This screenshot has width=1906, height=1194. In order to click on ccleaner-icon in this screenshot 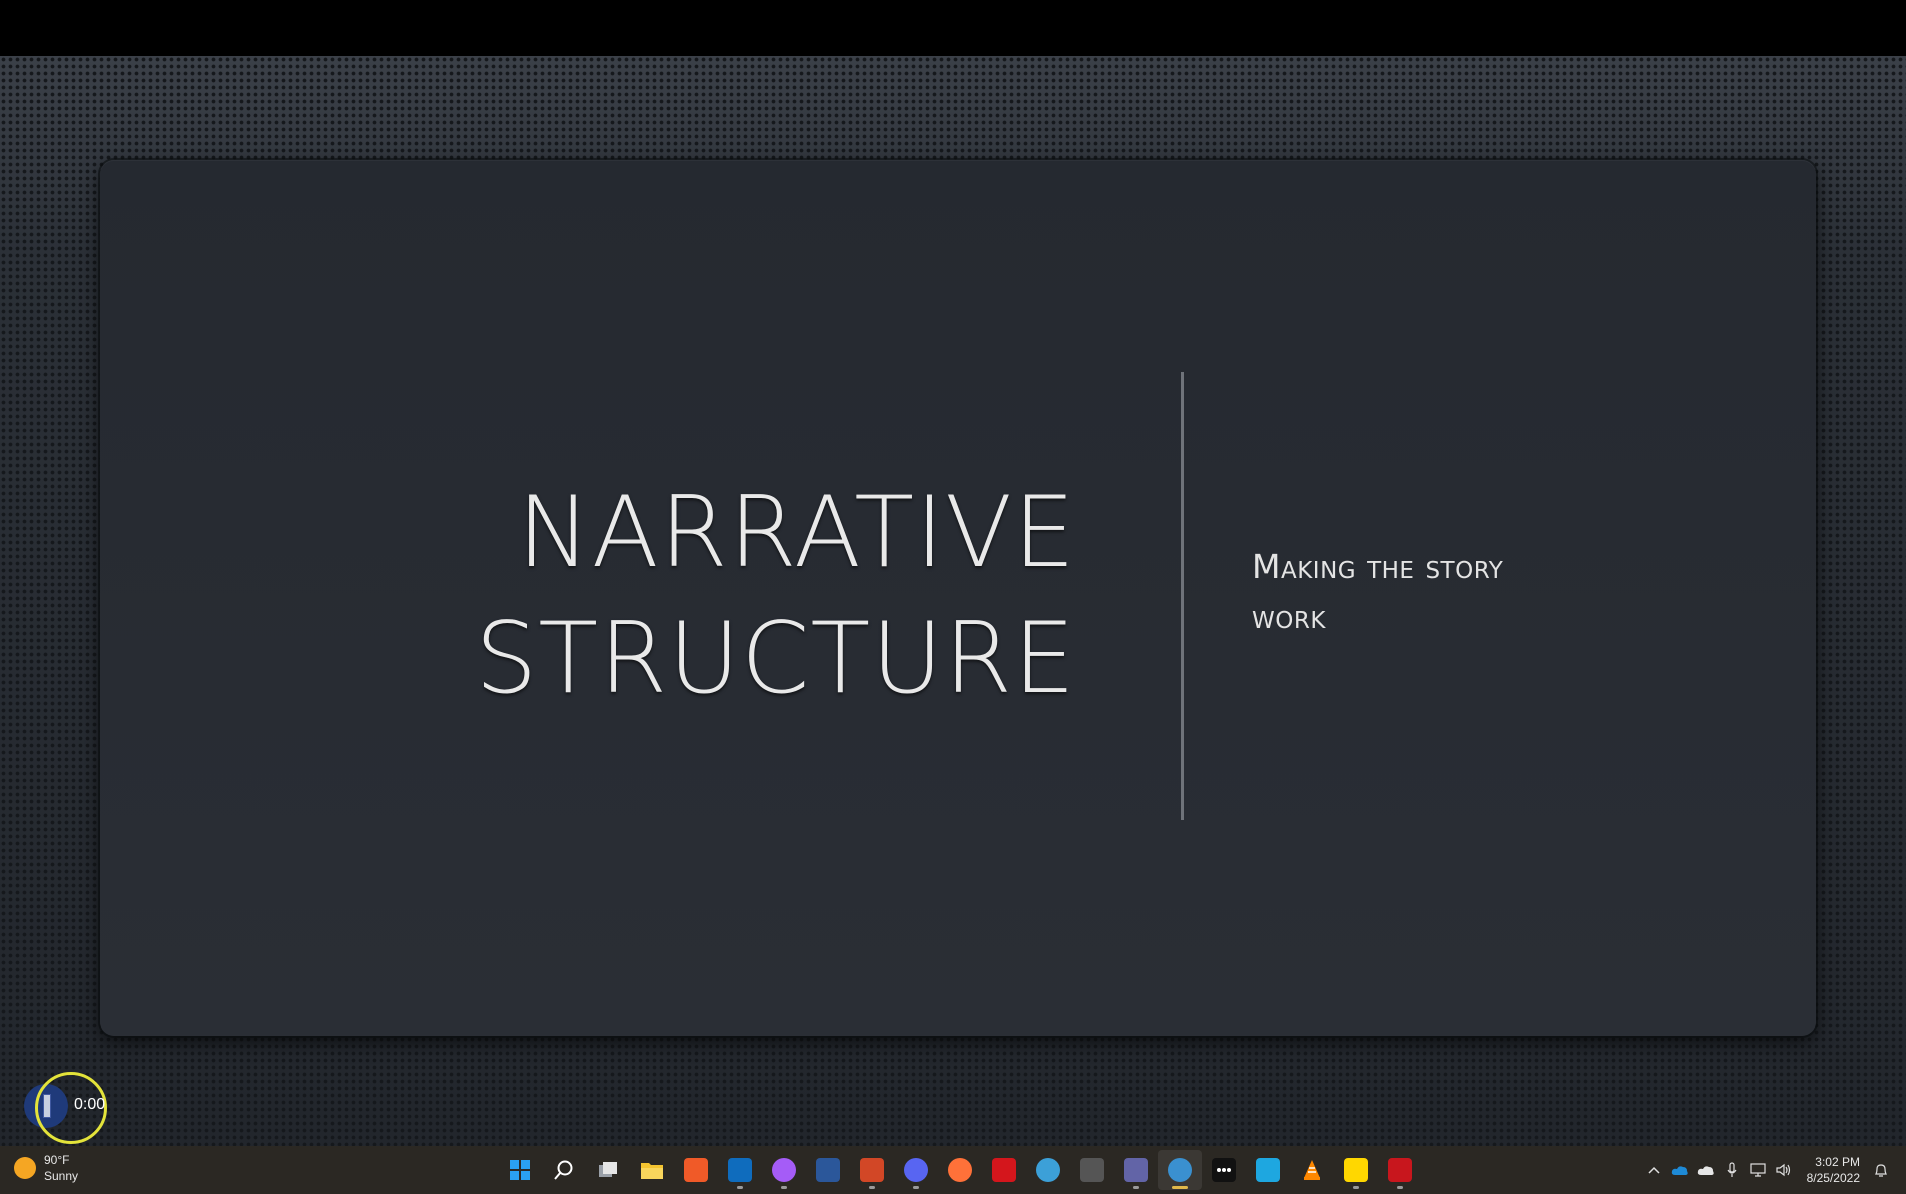, I will do `click(1268, 1170)`.